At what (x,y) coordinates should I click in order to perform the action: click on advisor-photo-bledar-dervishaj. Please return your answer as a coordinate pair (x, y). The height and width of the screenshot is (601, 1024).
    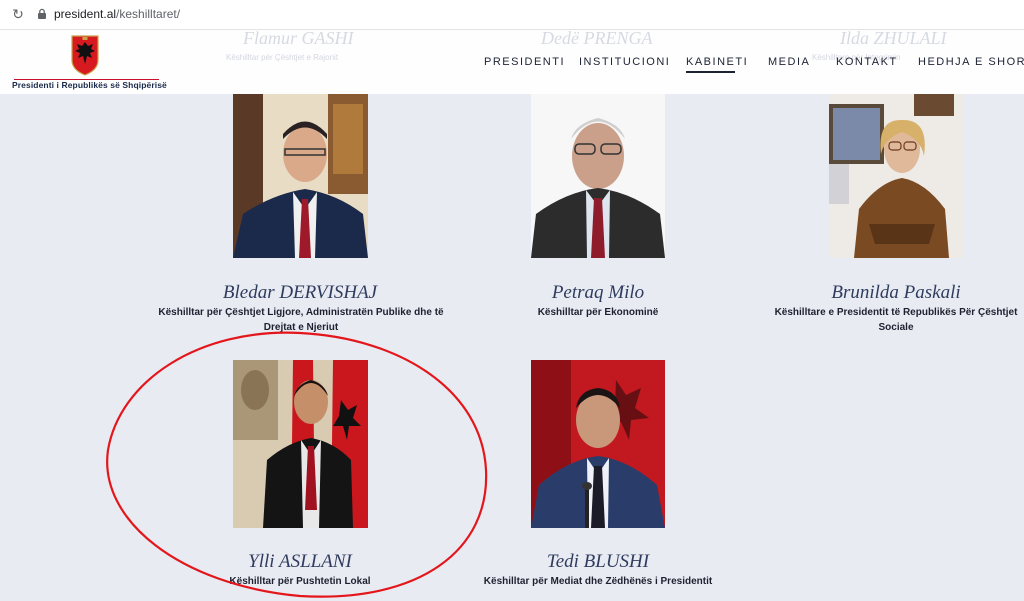
    Looking at the image, I should click on (300, 176).